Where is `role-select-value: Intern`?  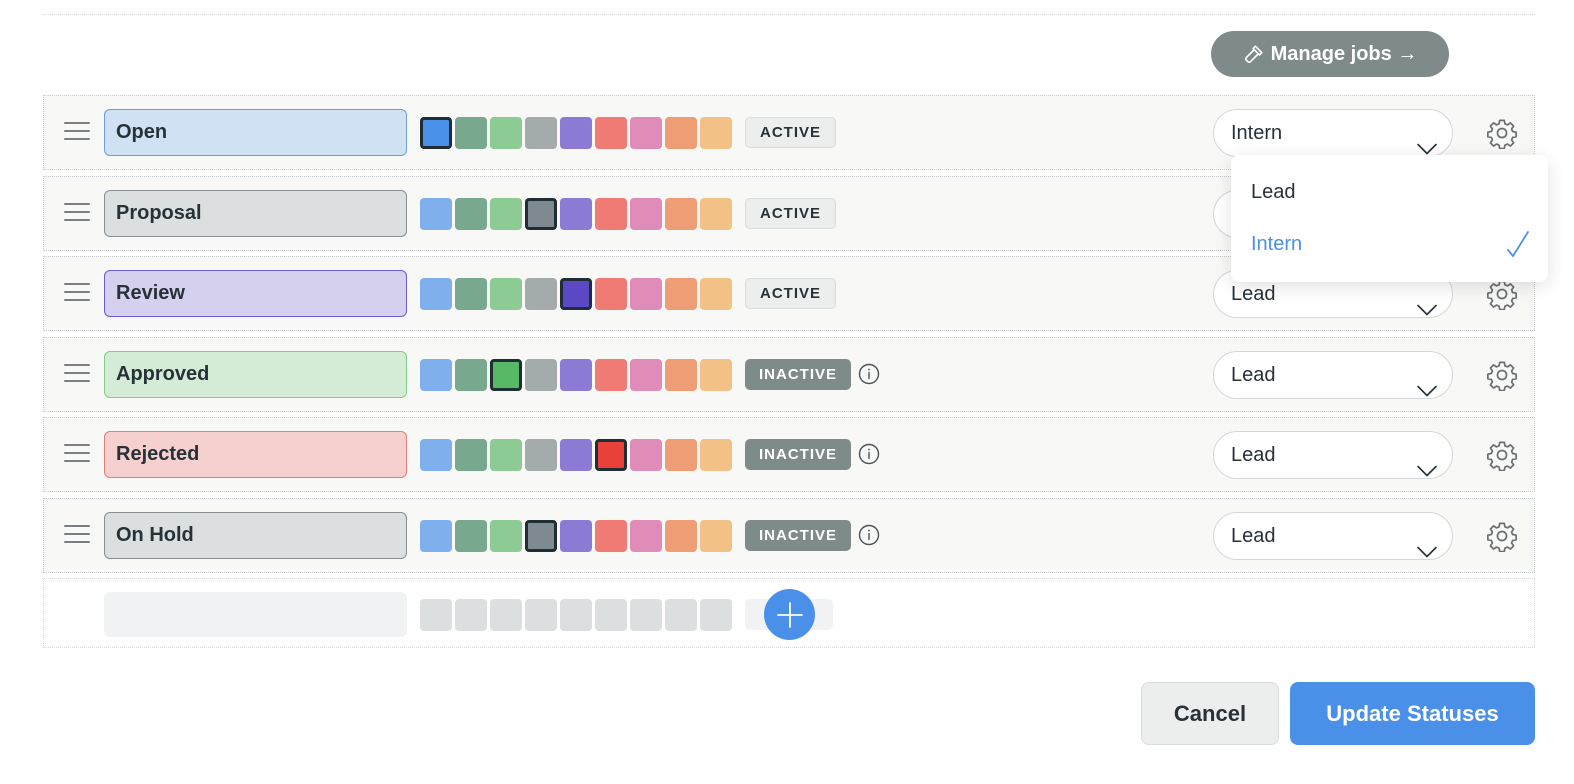
role-select-value: Intern is located at coordinates (1257, 133).